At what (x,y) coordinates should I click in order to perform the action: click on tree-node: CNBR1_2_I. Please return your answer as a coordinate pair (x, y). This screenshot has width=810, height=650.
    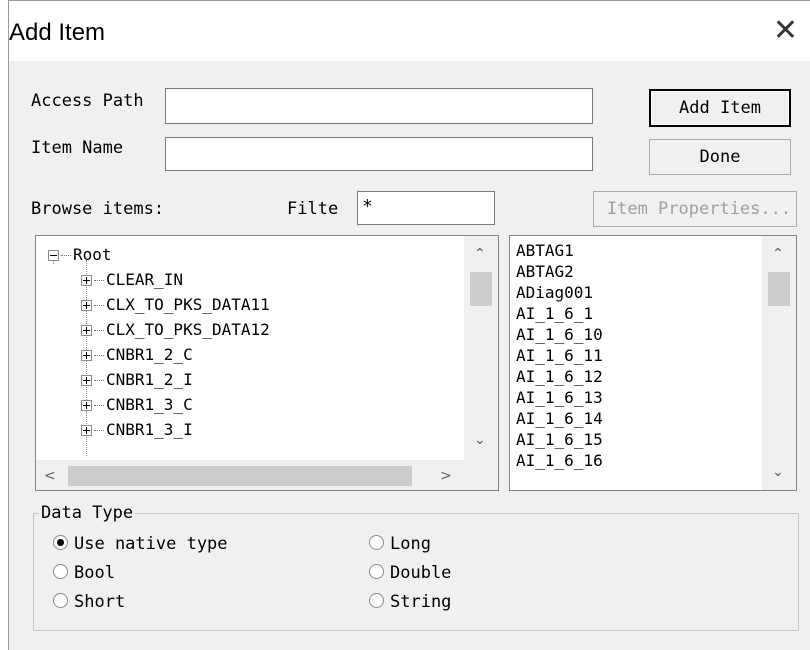
    Looking at the image, I should click on (137, 380).